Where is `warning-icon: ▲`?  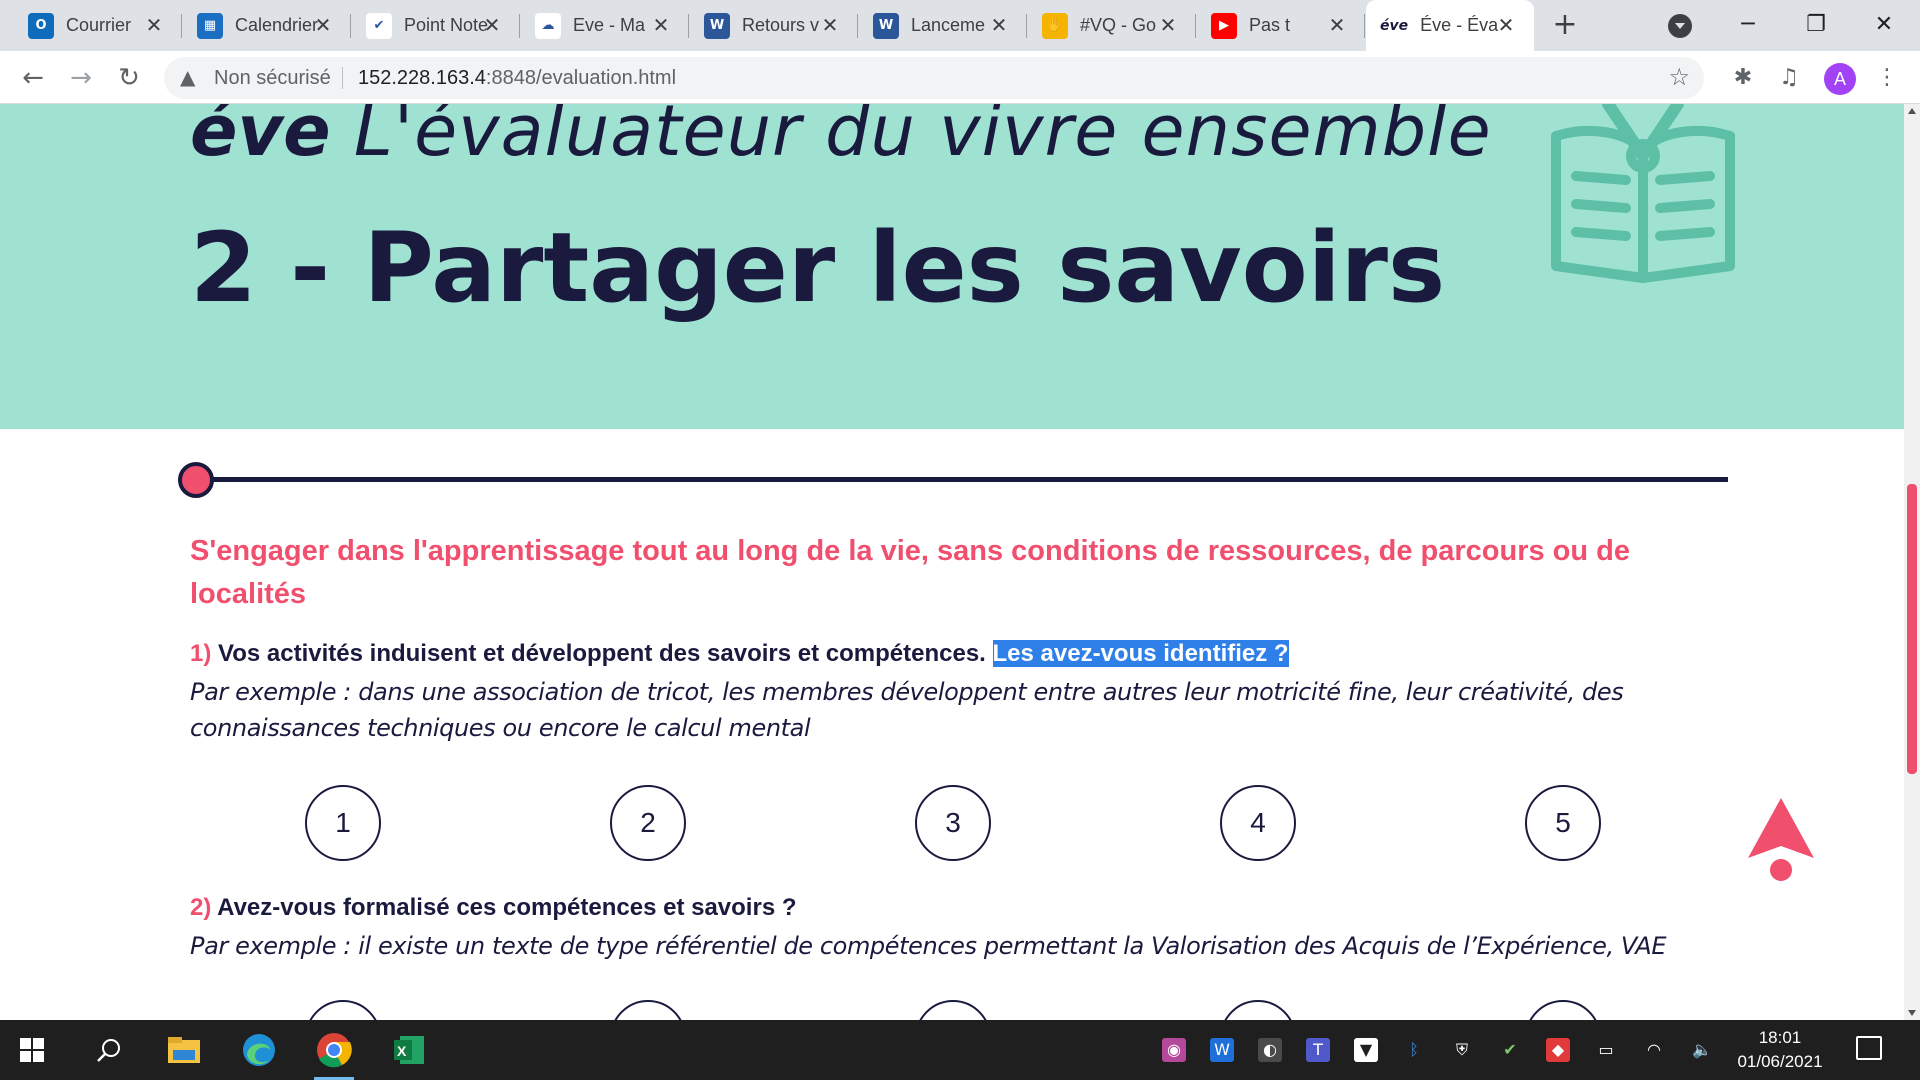 warning-icon: ▲ is located at coordinates (187, 77).